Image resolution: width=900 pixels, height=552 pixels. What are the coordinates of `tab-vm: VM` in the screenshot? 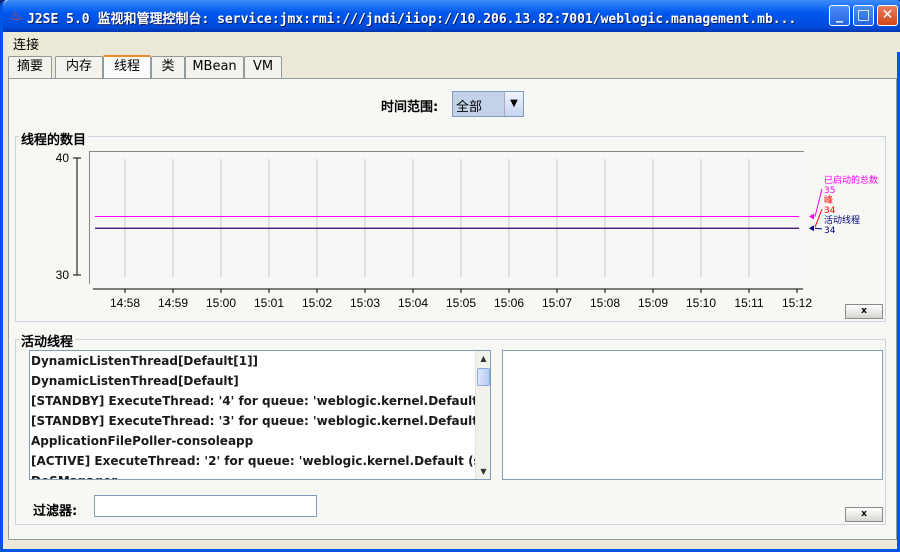 It's located at (263, 67).